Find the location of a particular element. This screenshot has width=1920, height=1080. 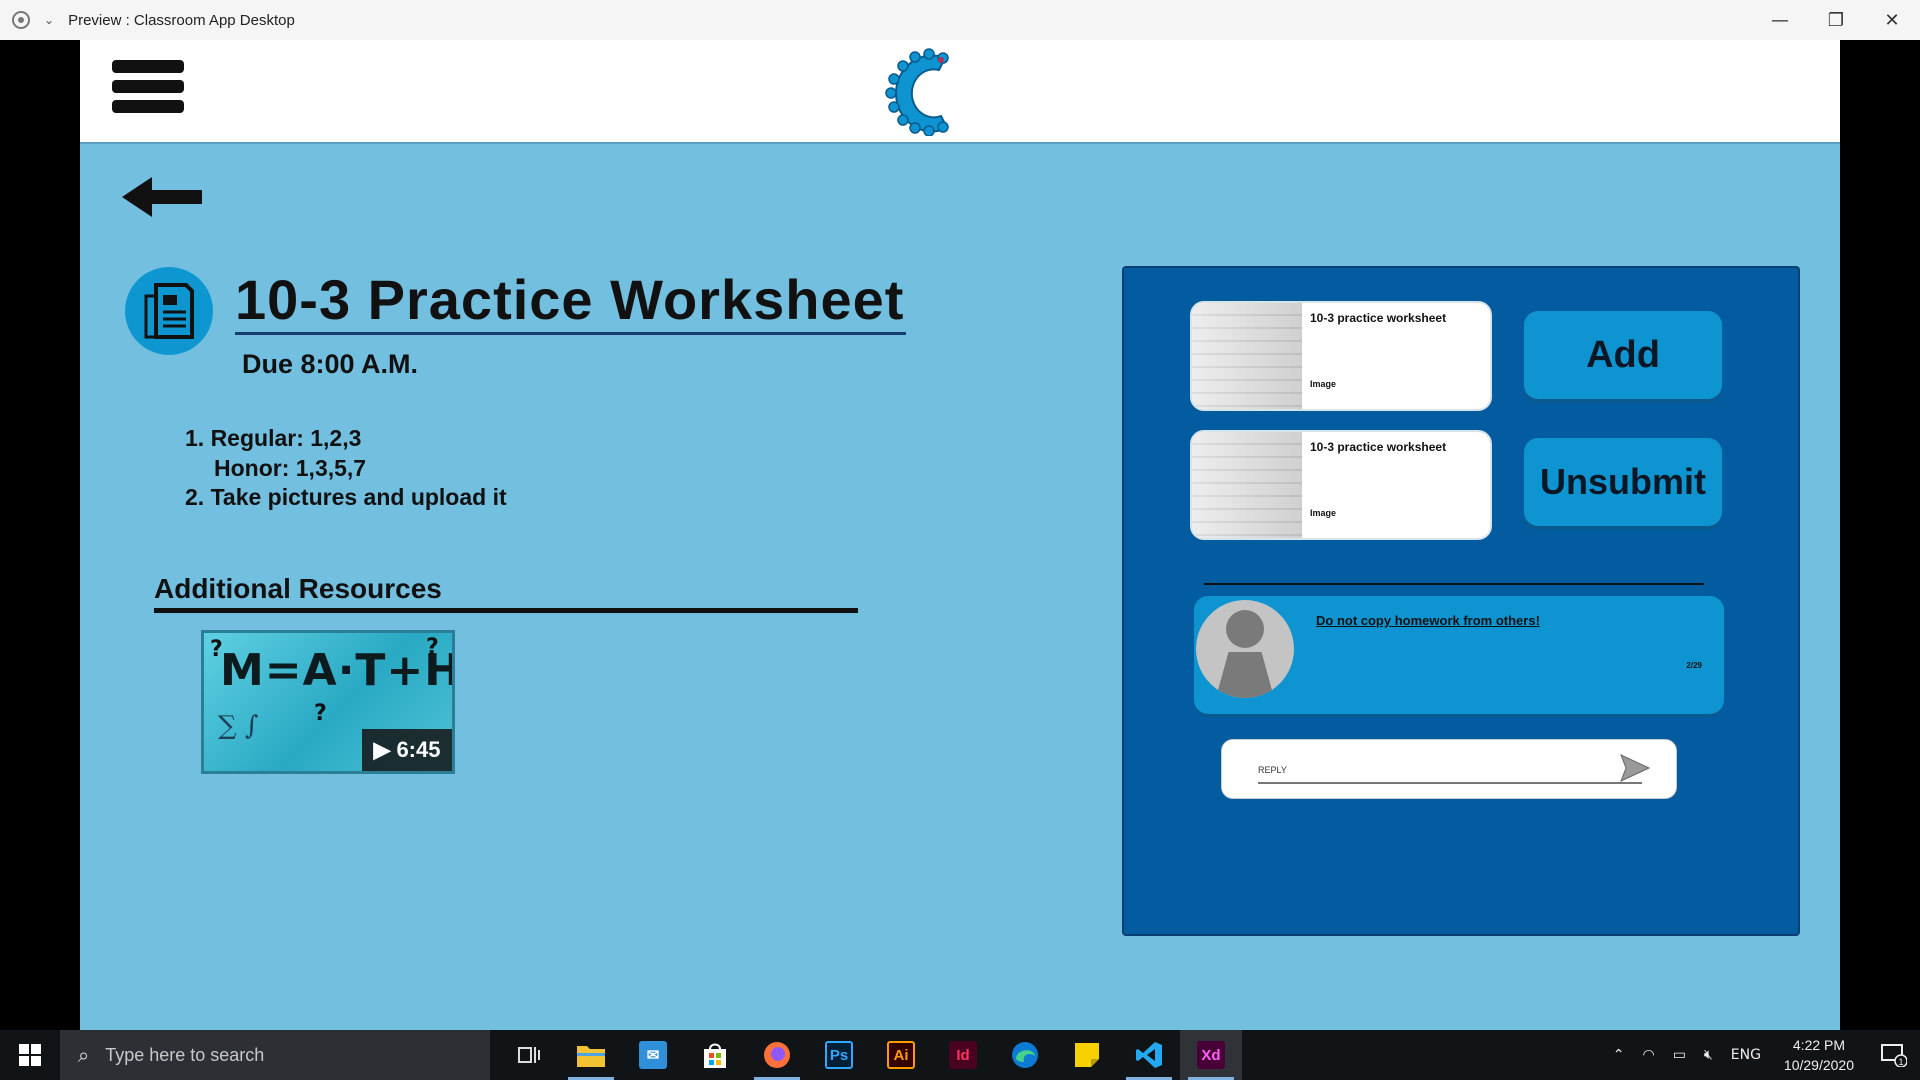

file-explorer-icon is located at coordinates (591, 1055).